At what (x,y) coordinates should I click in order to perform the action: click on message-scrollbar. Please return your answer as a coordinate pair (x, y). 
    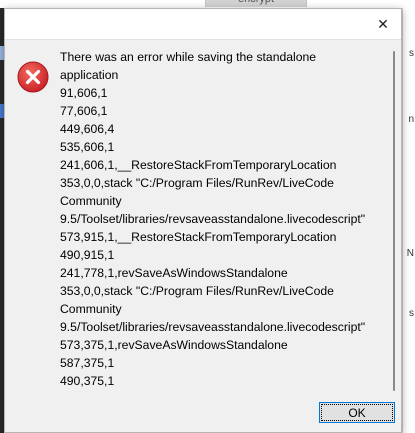
    Looking at the image, I should click on (395, 221).